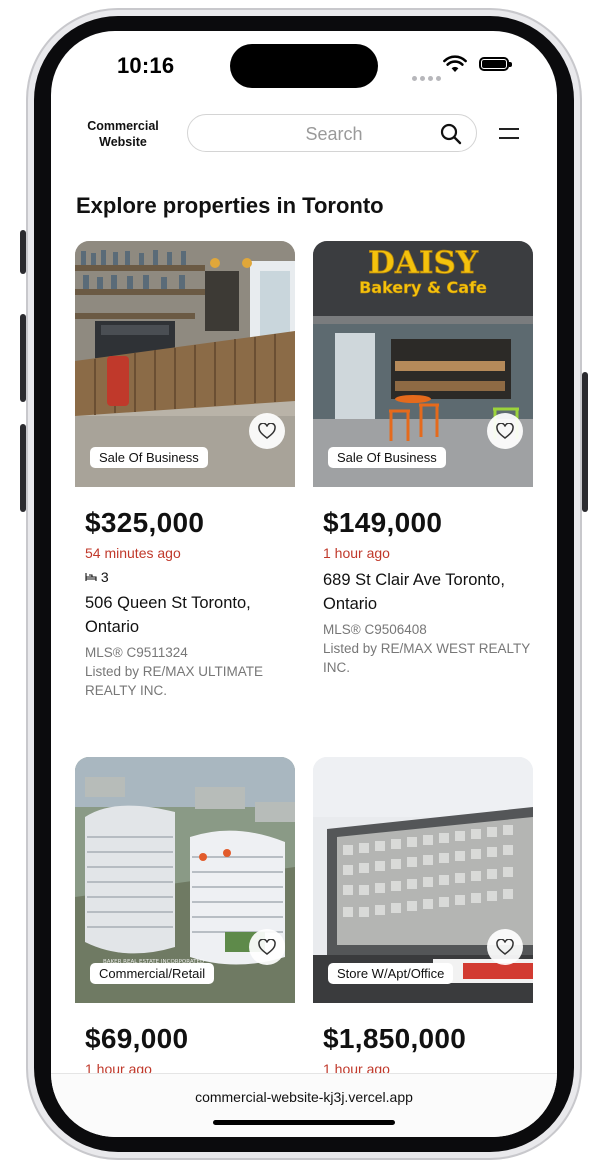 Image resolution: width=606 pixels, height=1170 pixels. Describe the element at coordinates (509, 133) in the screenshot. I see `hamburger-menu-icon` at that location.